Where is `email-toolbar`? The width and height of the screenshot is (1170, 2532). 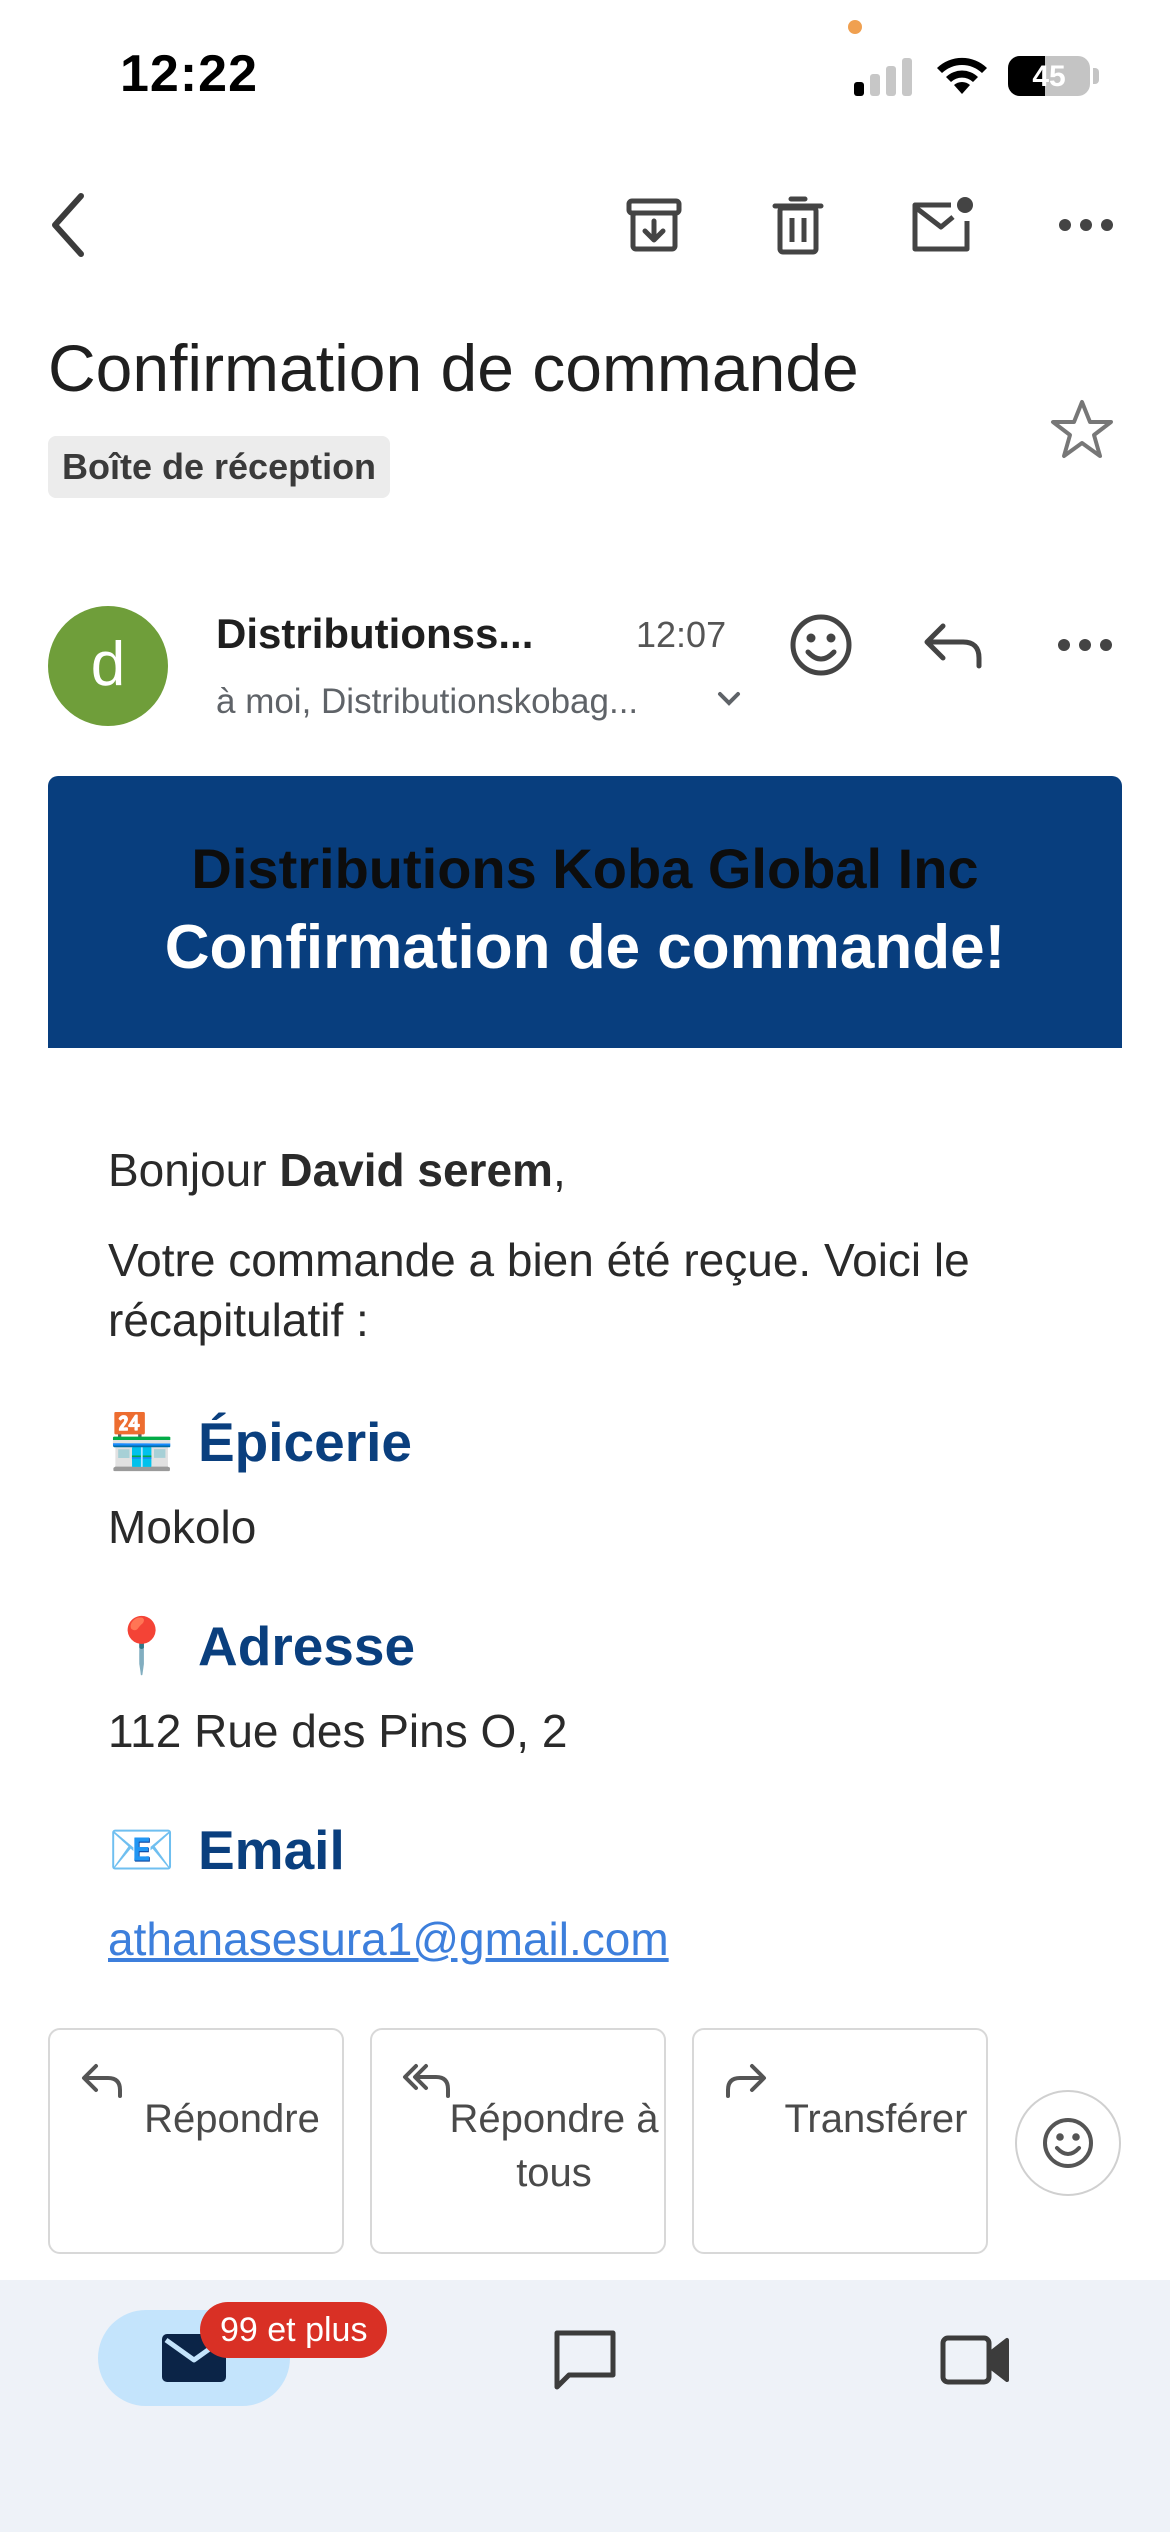 email-toolbar is located at coordinates (585, 225).